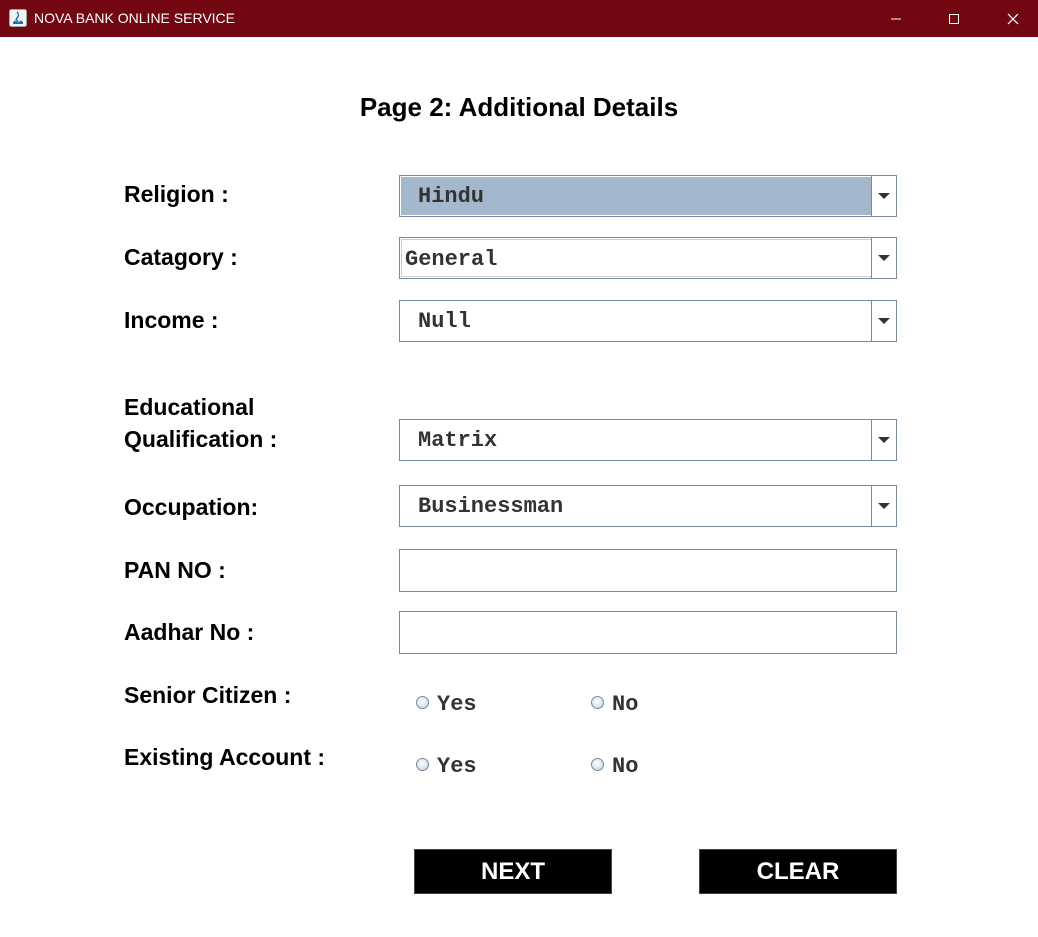 This screenshot has width=1038, height=937. I want to click on category-label: Catagory :, so click(181, 257).